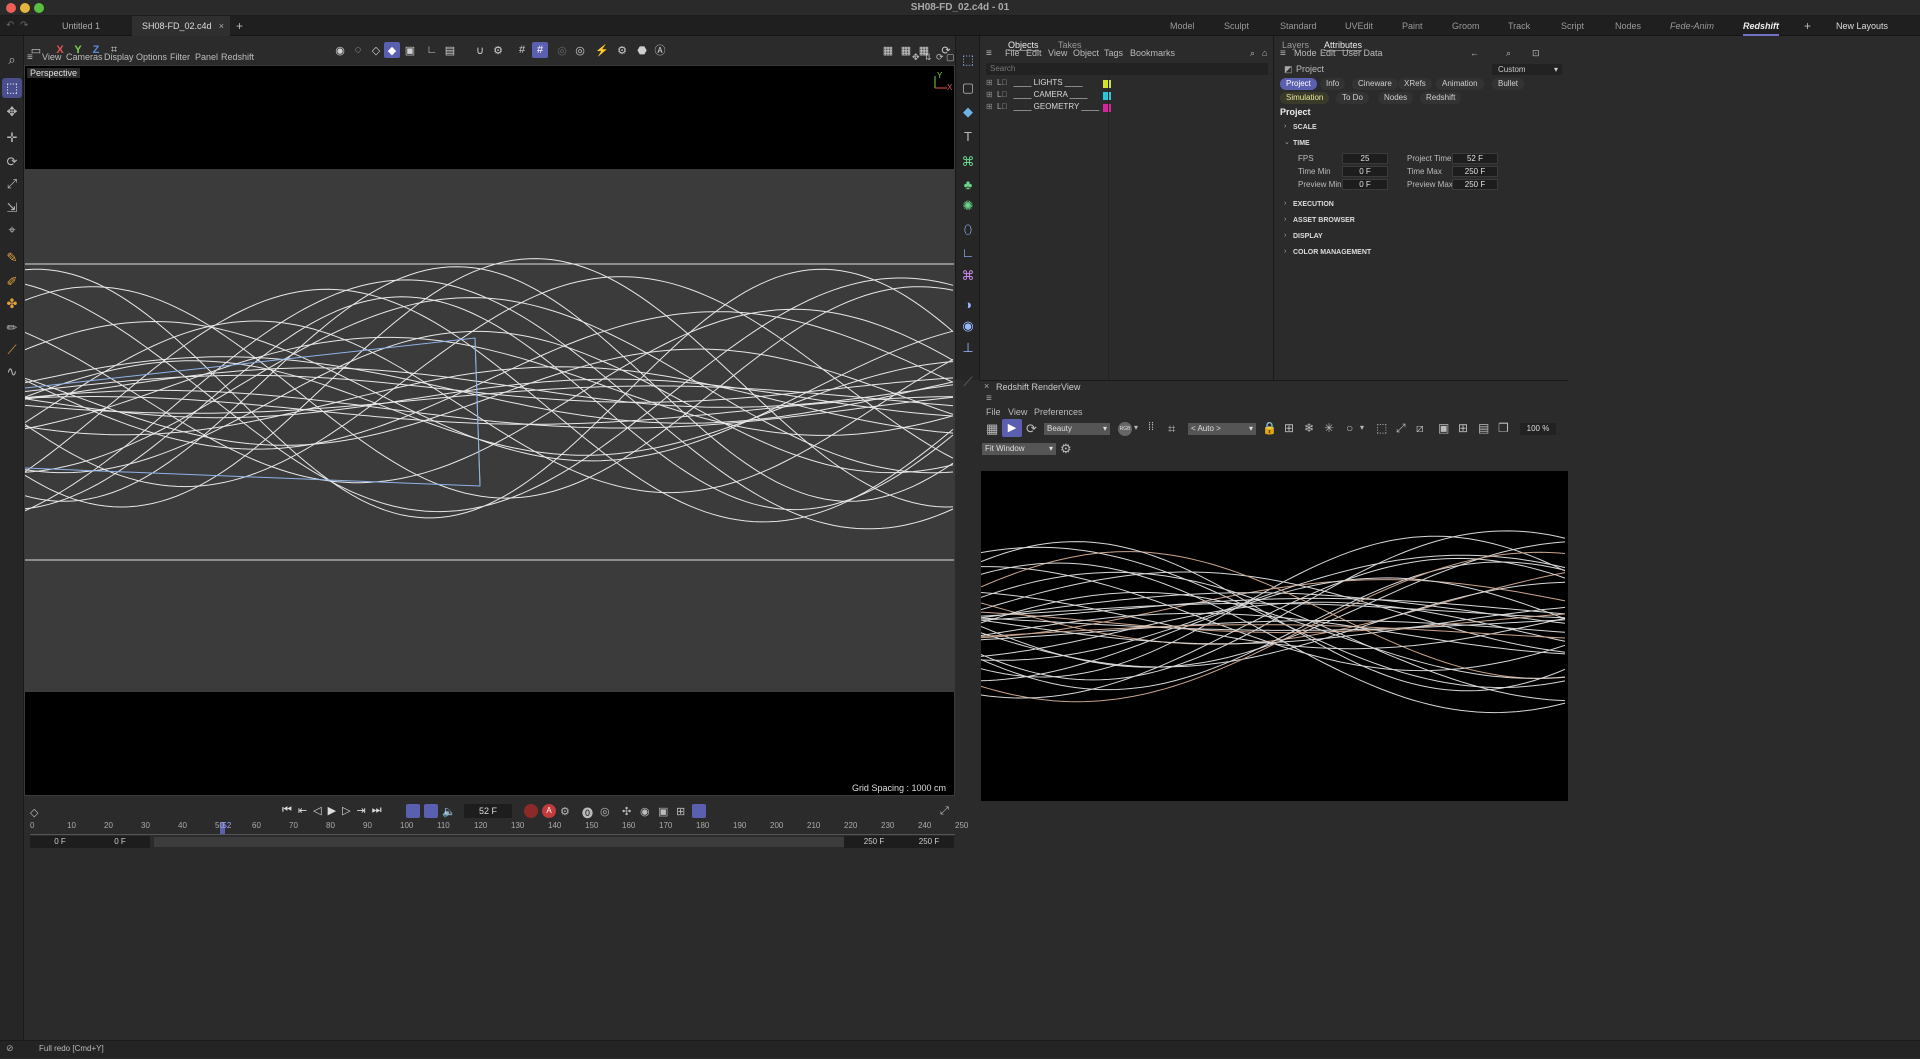 Image resolution: width=1920 pixels, height=1059 pixels. I want to click on scale-key-icon: ✣, so click(626, 811).